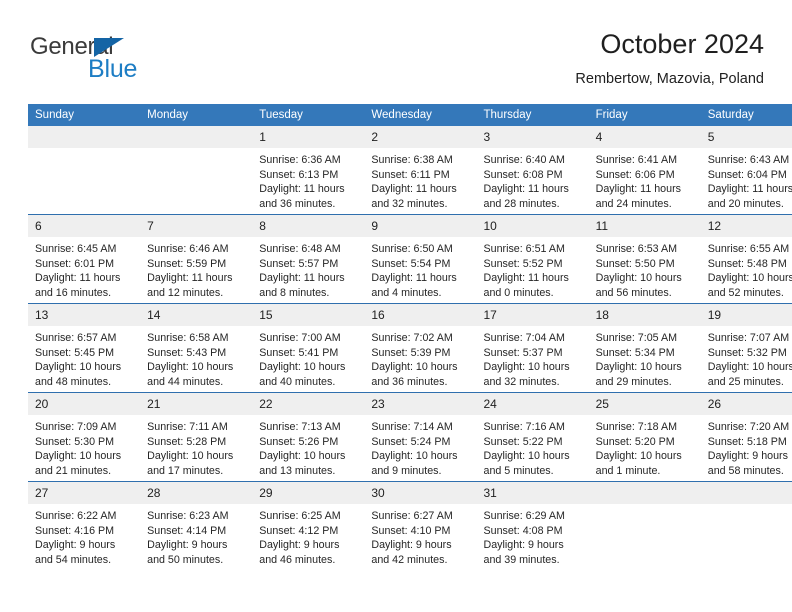  Describe the element at coordinates (300, 516) in the screenshot. I see `sunrise-text: Sunrise: 6:25 AM` at that location.